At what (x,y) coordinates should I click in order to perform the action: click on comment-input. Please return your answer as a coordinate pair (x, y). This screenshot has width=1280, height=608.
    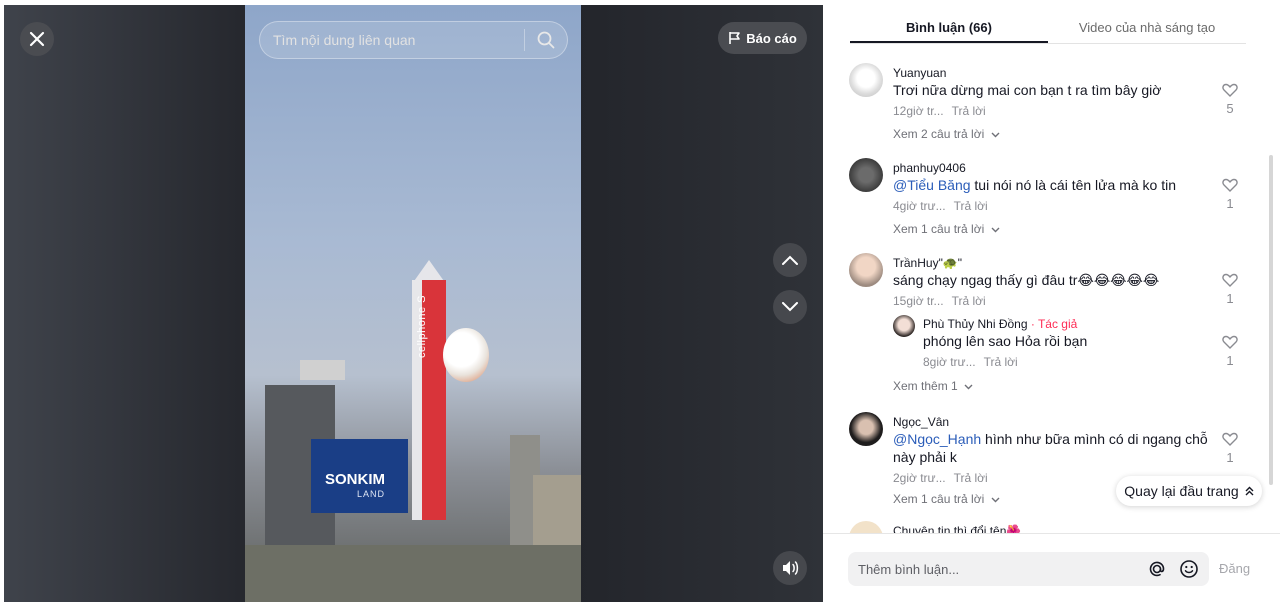
    Looking at the image, I should click on (1002, 569).